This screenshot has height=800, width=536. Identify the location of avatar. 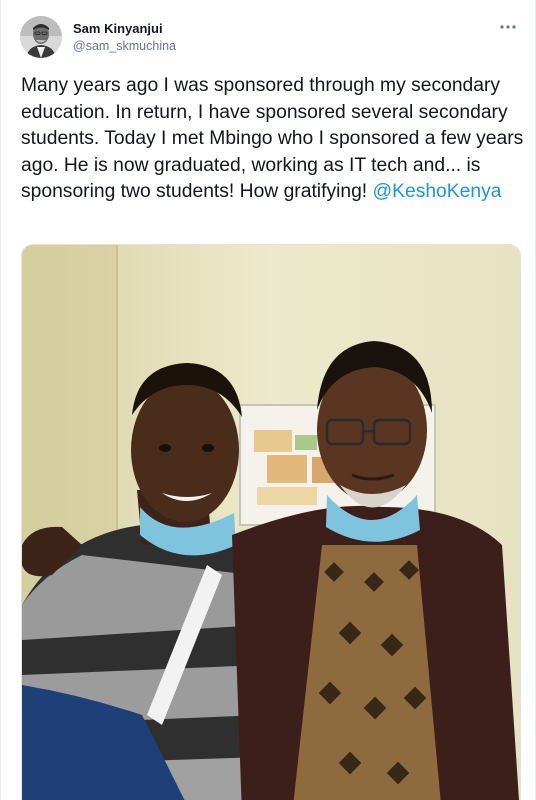
(41, 37).